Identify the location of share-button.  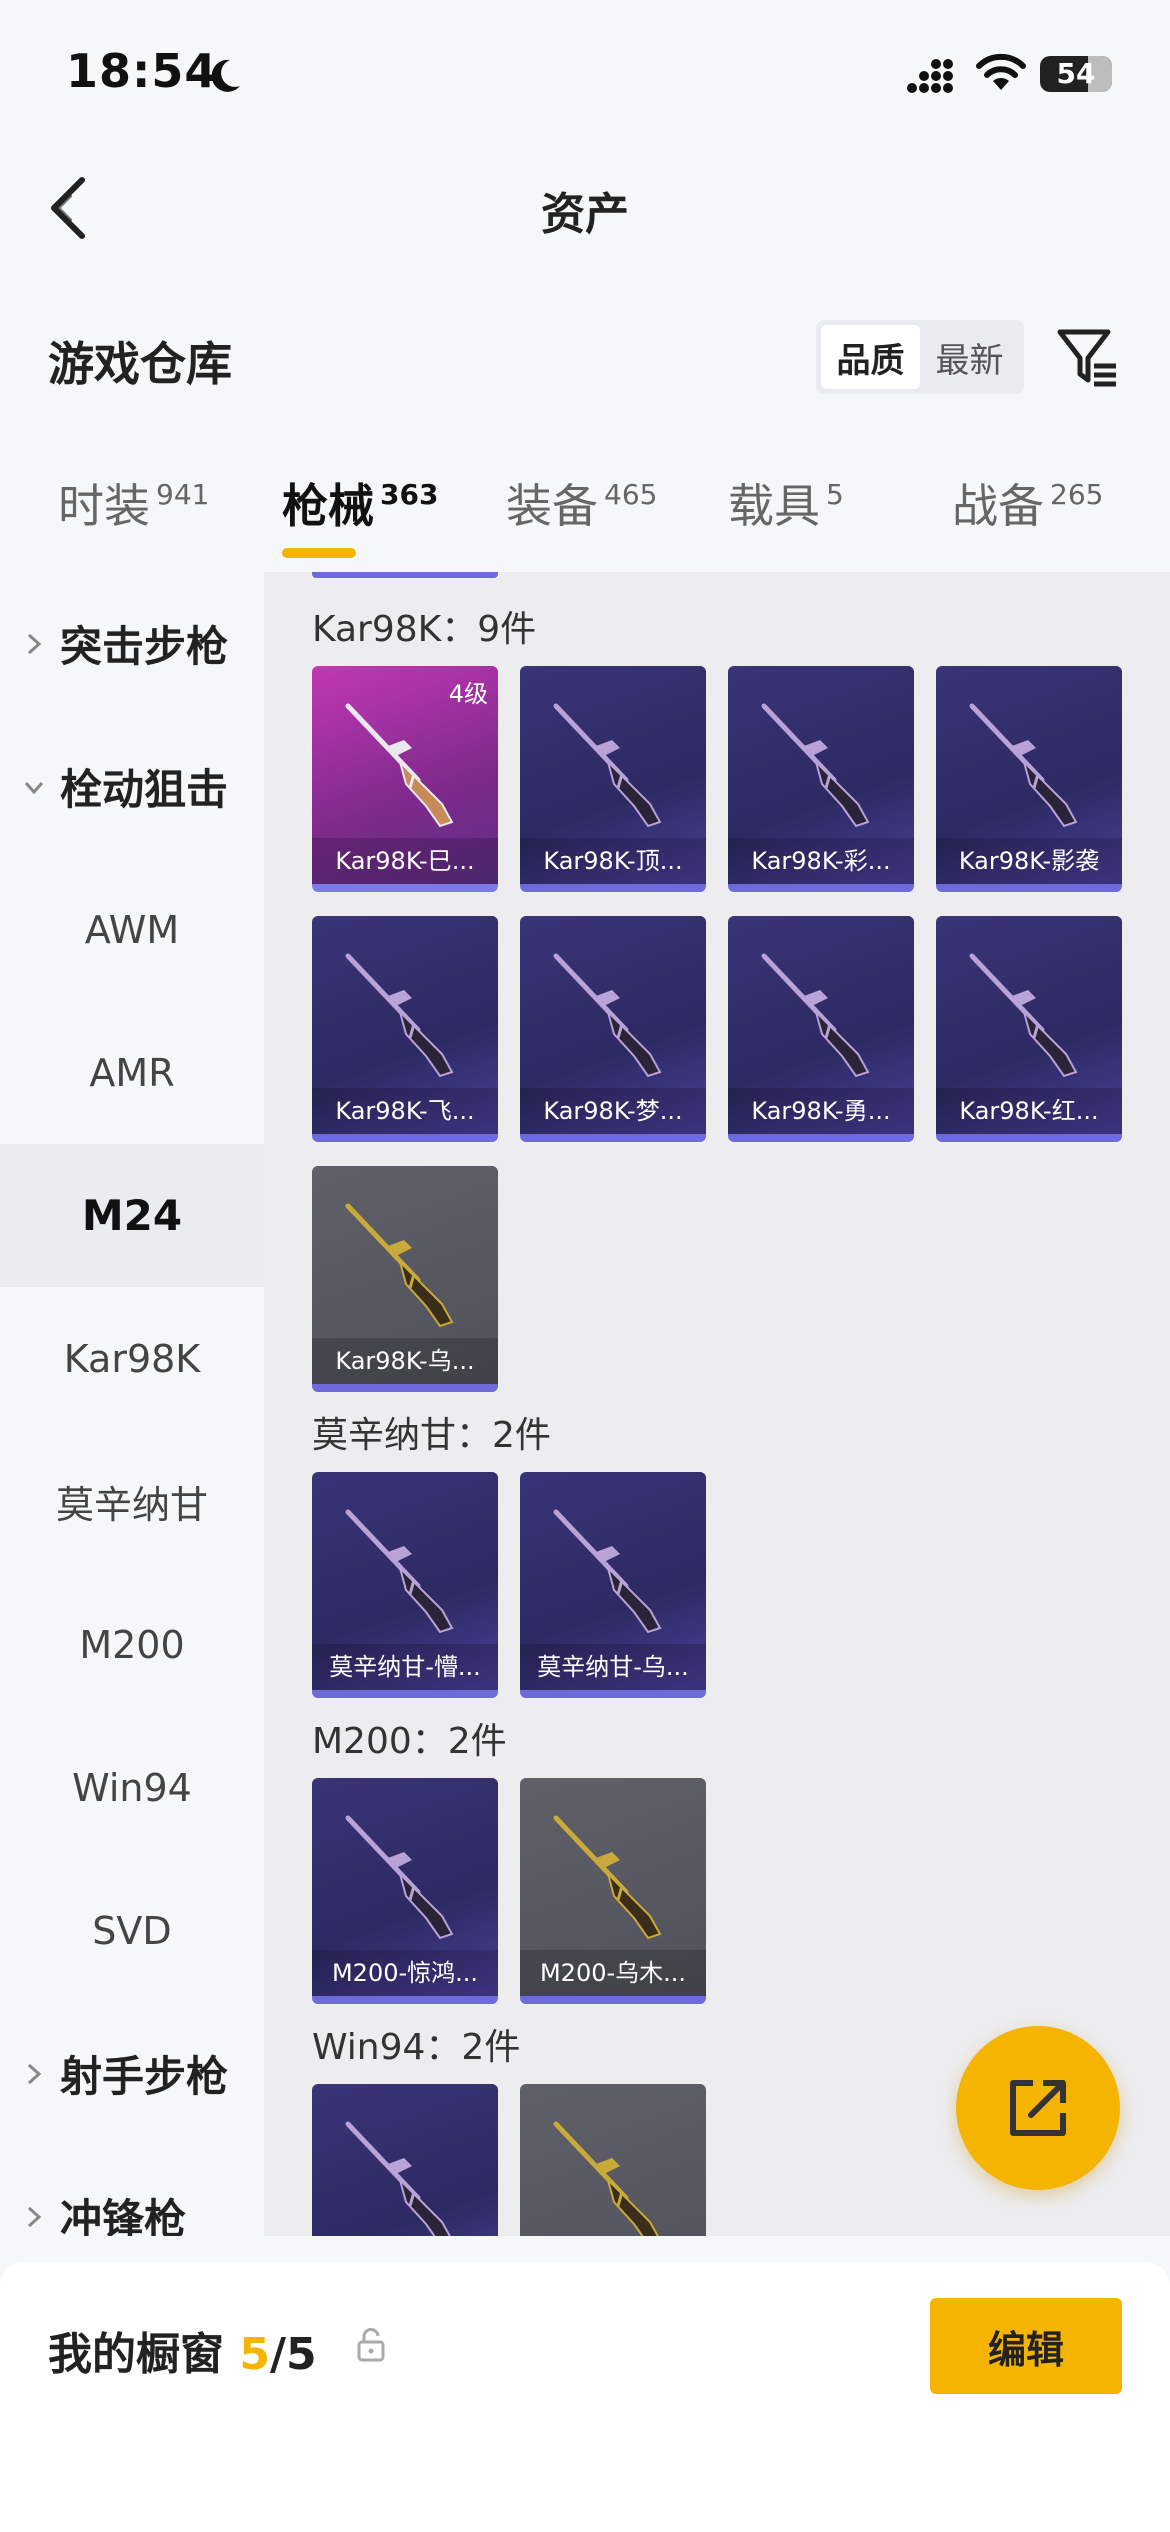
(1038, 2108).